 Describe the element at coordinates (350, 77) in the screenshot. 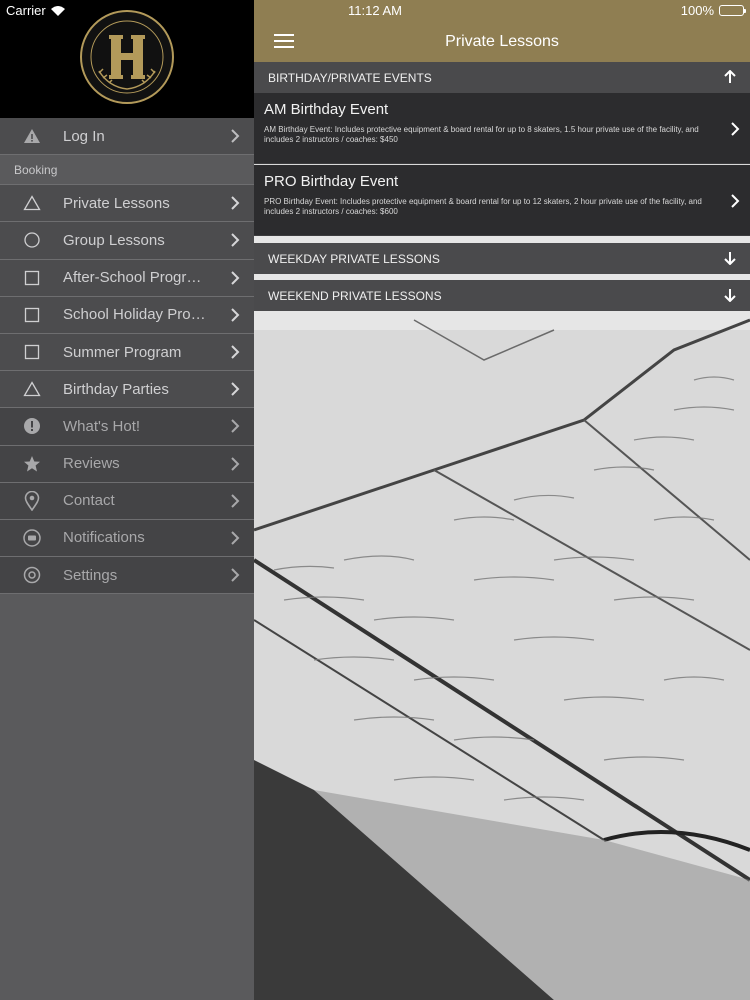

I see `section-title: BIRTHDAY/PRIVATE EVENTS` at that location.